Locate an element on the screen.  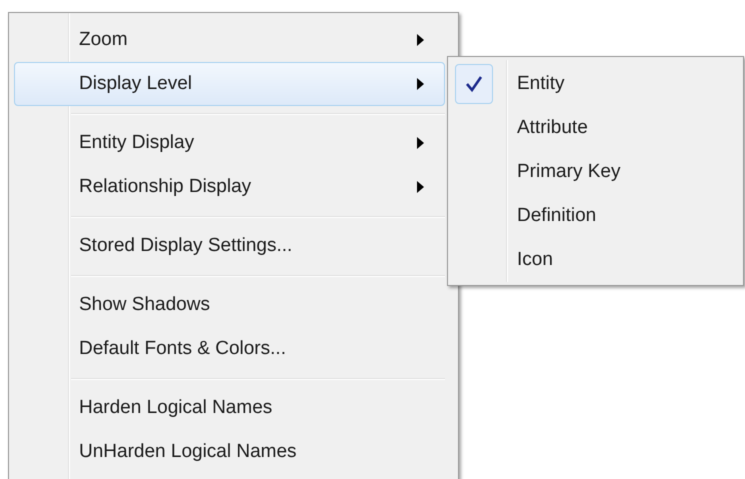
submenu-item: Icon is located at coordinates (595, 260).